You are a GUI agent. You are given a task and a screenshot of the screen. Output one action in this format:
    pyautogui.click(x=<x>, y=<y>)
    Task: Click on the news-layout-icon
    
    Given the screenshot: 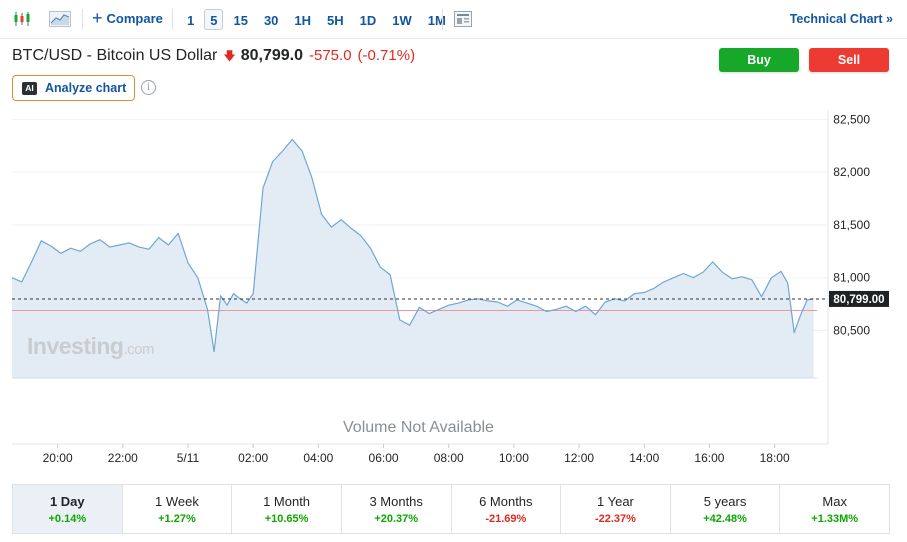 What is the action you would take?
    pyautogui.click(x=463, y=19)
    